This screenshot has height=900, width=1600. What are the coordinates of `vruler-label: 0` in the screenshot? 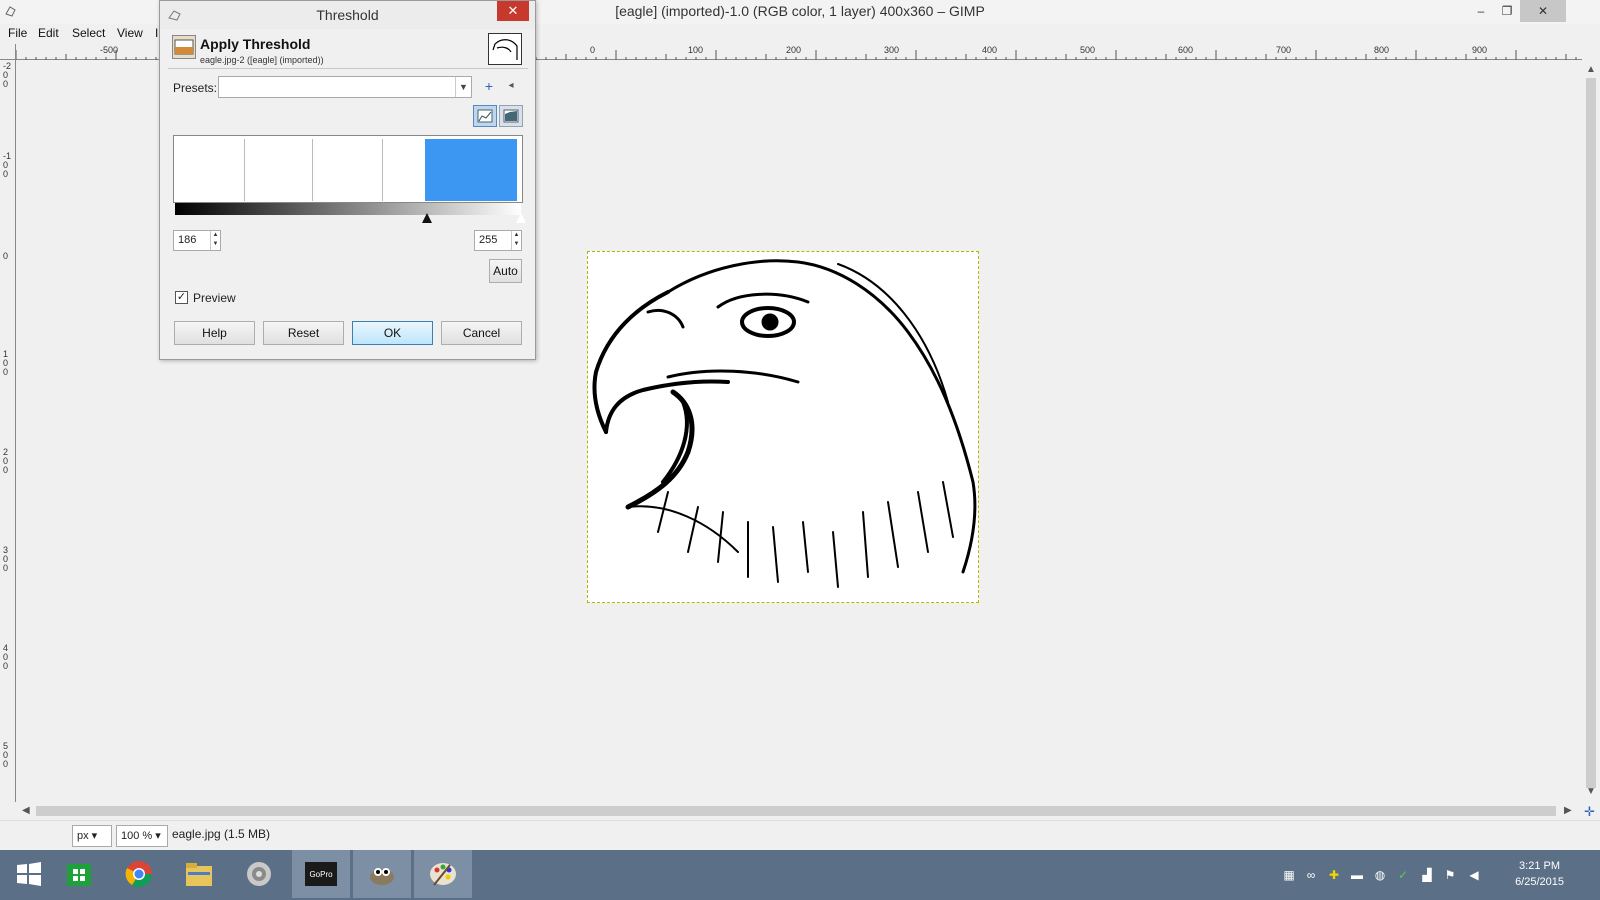 It's located at (6, 256).